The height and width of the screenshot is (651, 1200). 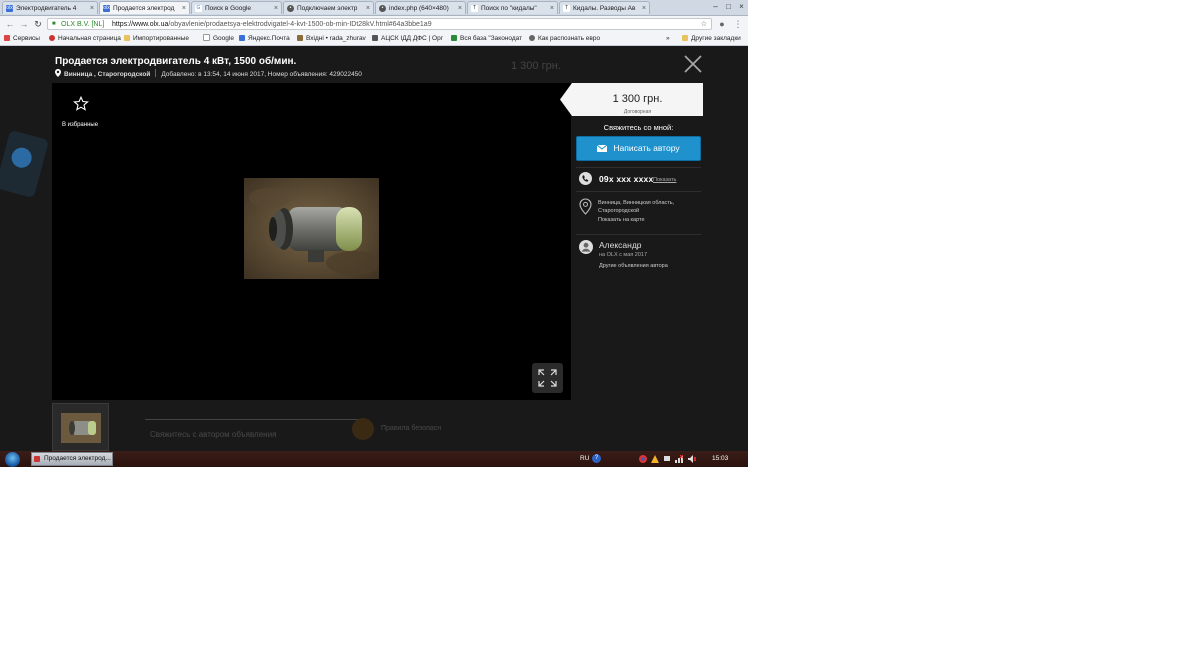 I want to click on bookmark-item: АЦСК ІДД ДФС | Орг, so click(x=407, y=39).